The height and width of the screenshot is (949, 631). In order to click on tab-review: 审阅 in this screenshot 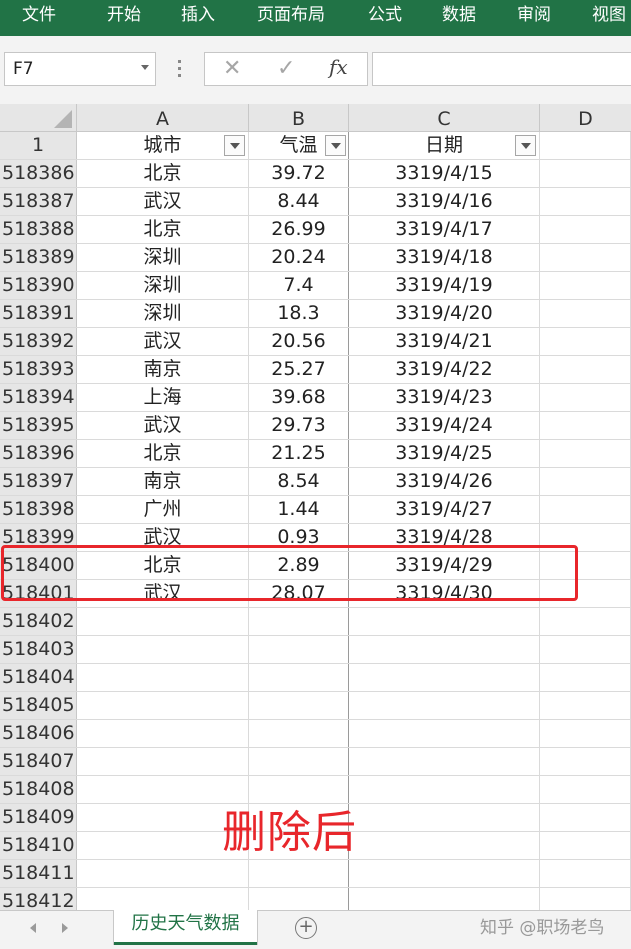, I will do `click(534, 16)`.